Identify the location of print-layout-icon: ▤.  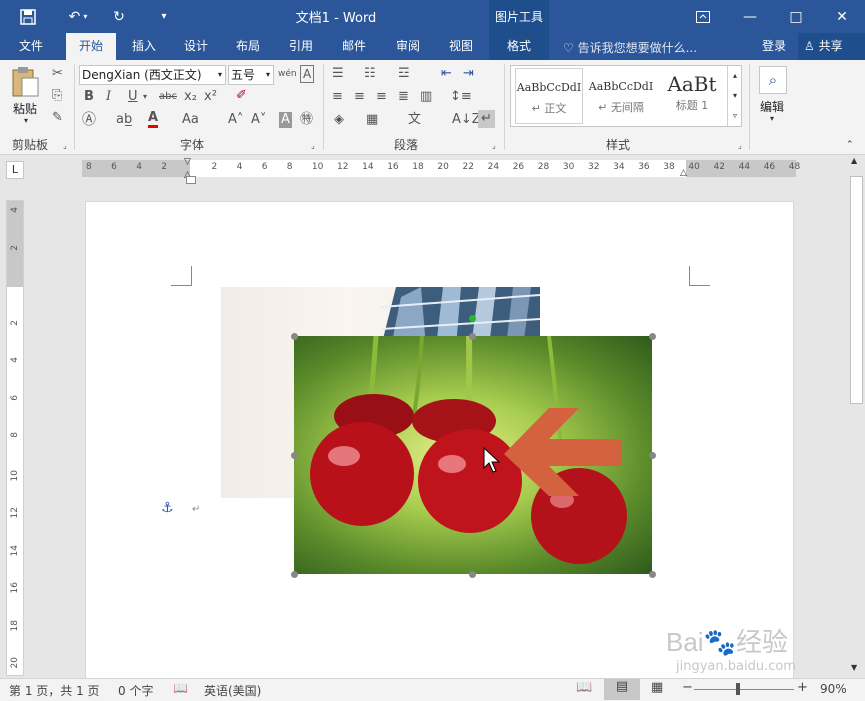
(622, 689).